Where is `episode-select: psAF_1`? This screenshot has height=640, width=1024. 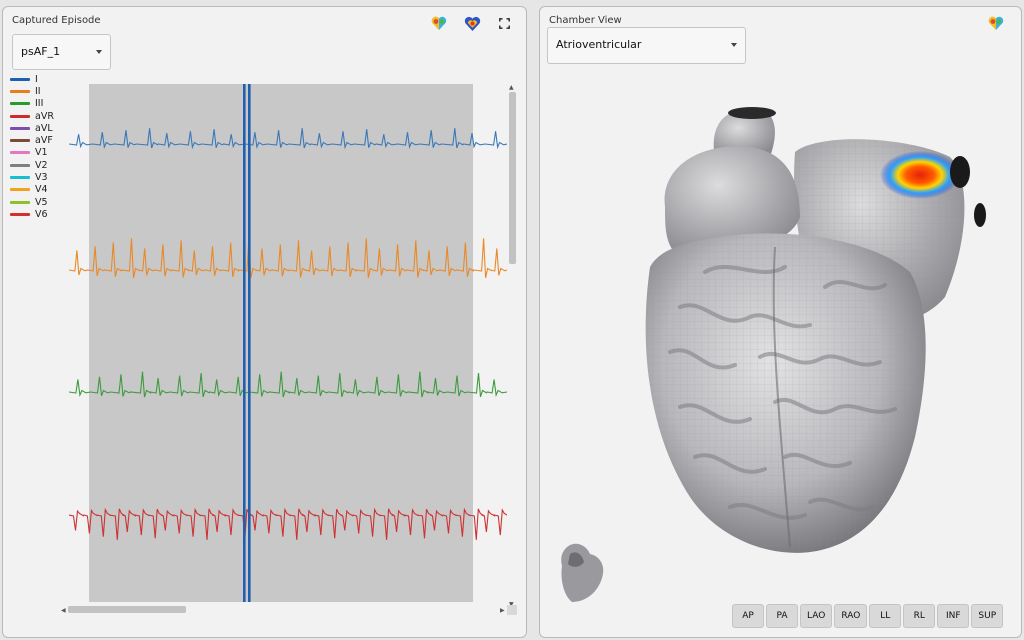 episode-select: psAF_1 is located at coordinates (61, 52).